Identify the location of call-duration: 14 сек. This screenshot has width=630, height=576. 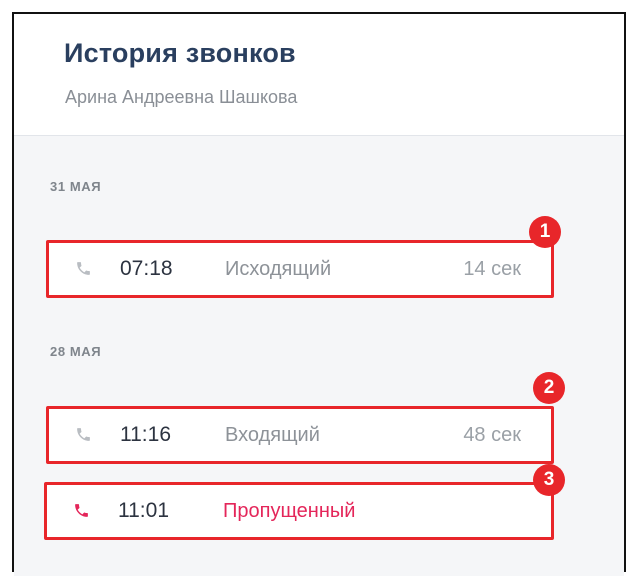
(492, 269).